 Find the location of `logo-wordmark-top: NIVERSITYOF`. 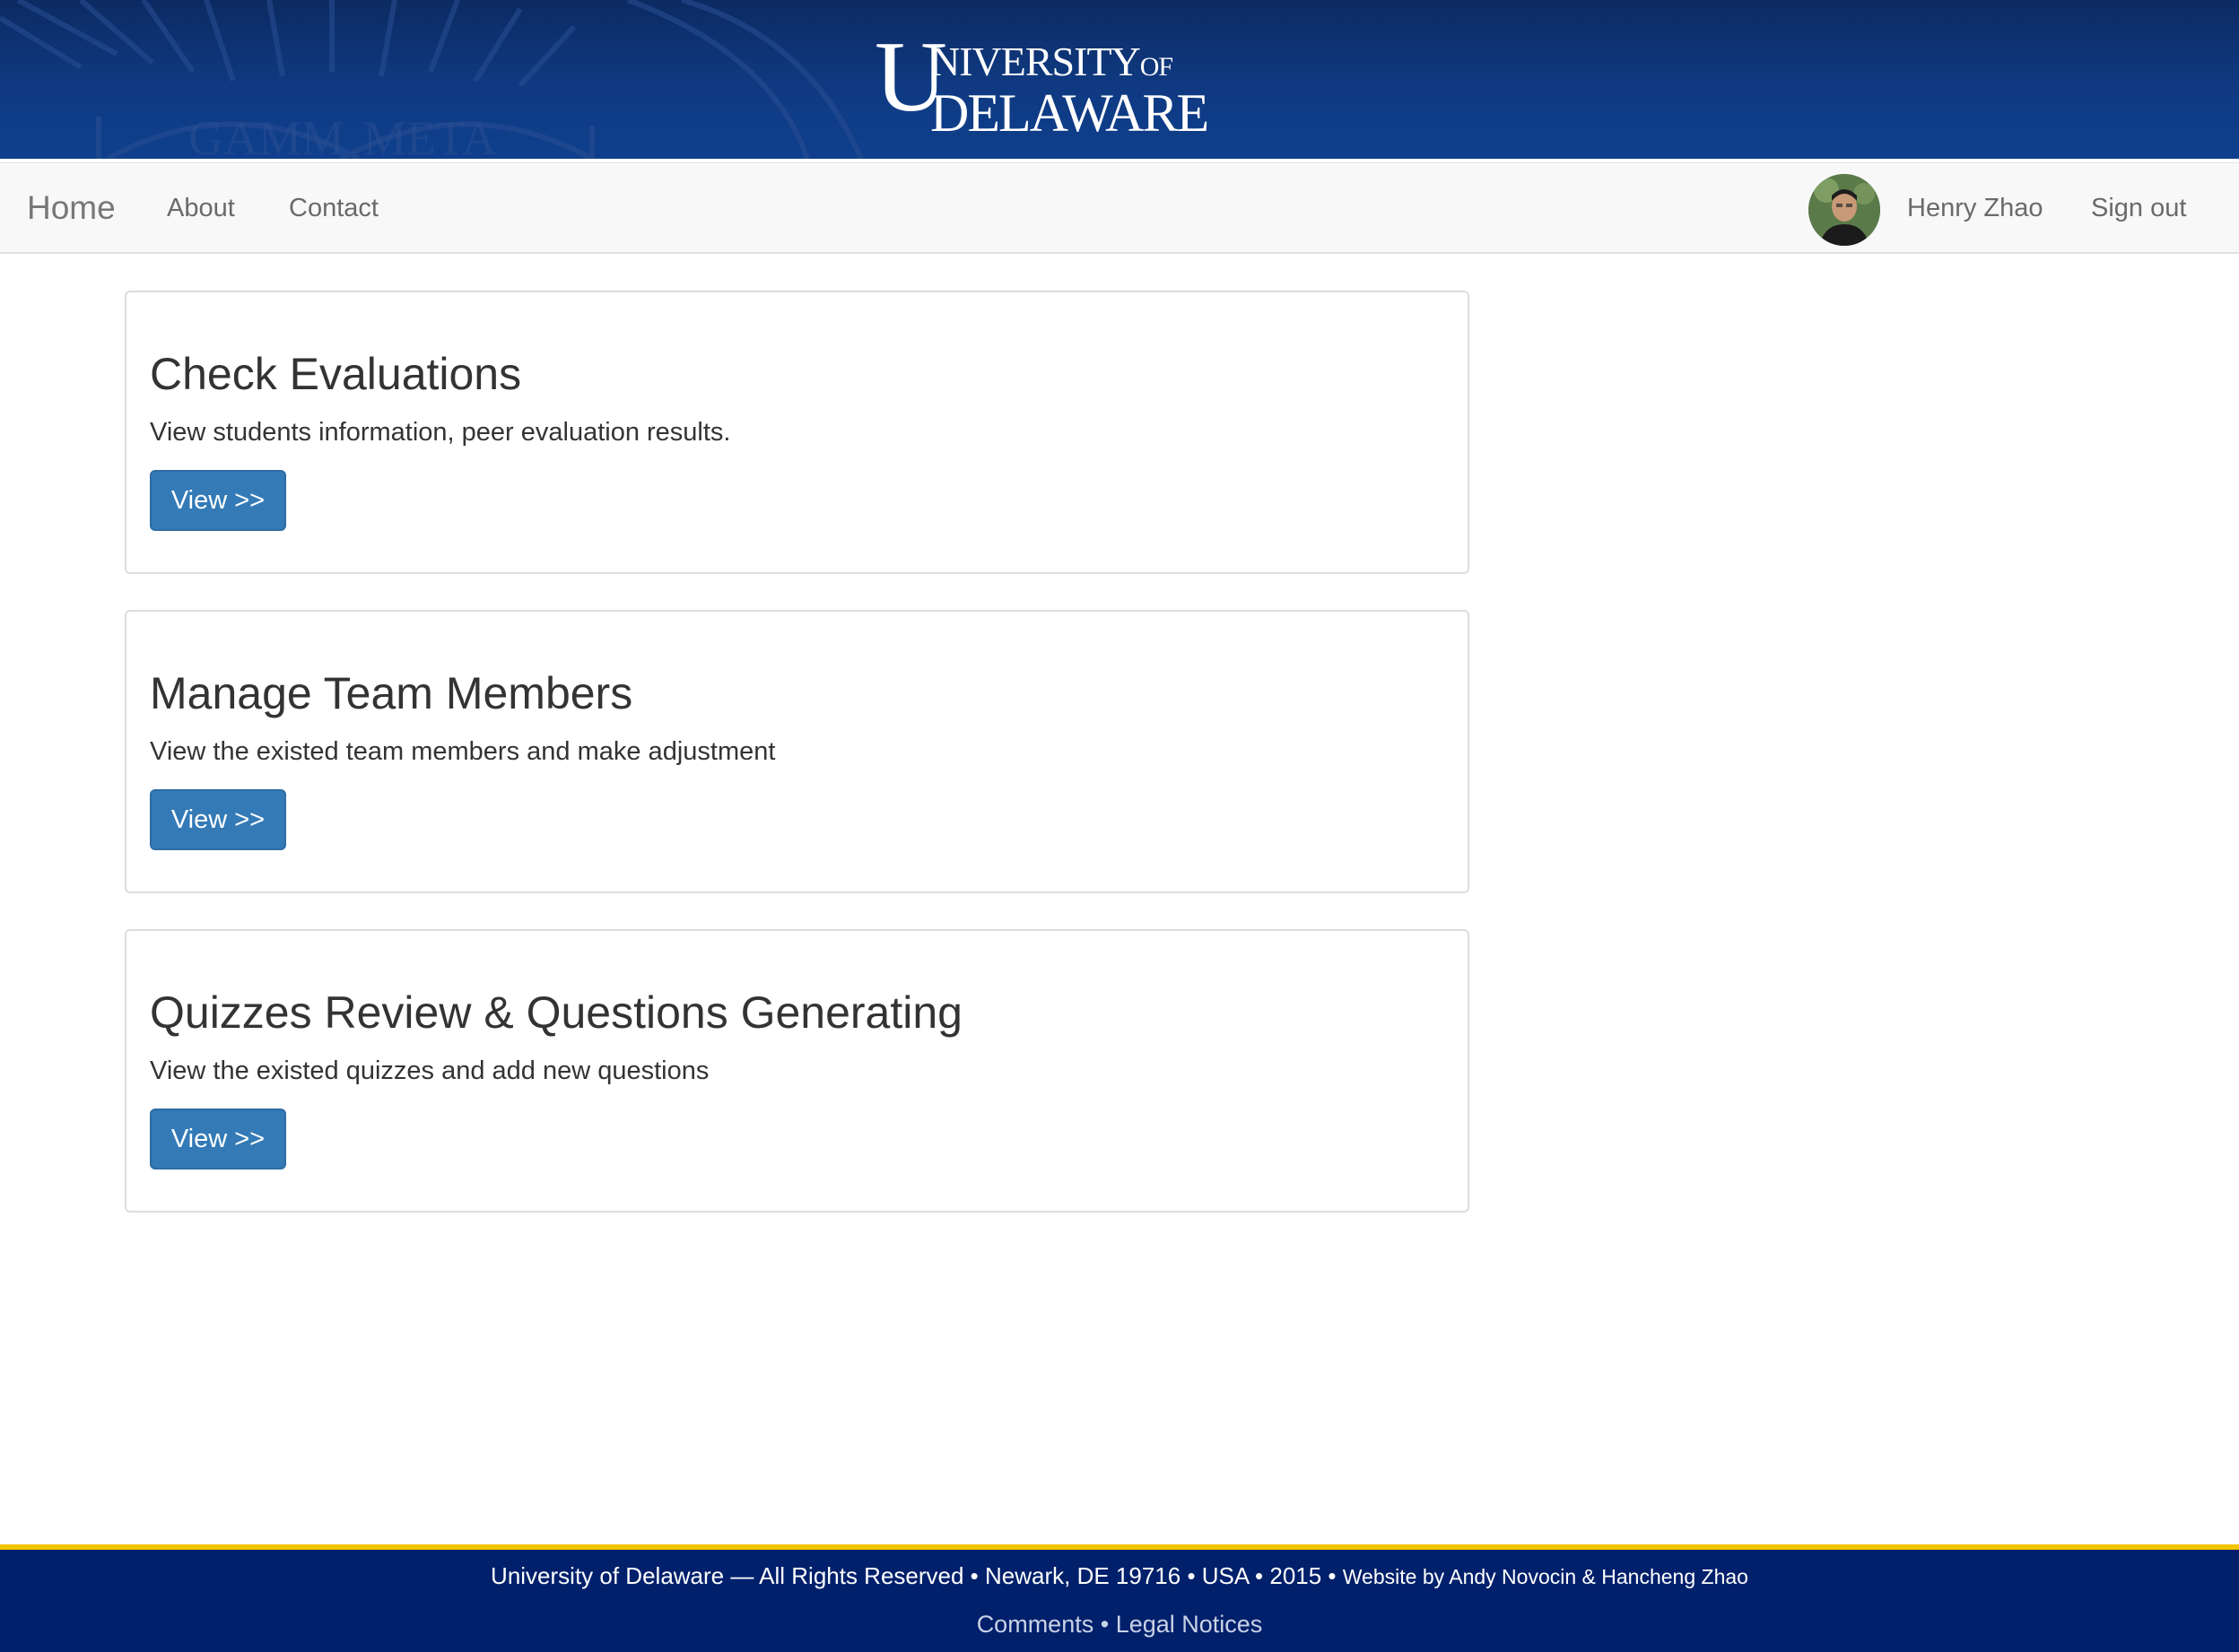

logo-wordmark-top: NIVERSITYOF is located at coordinates (1051, 63).